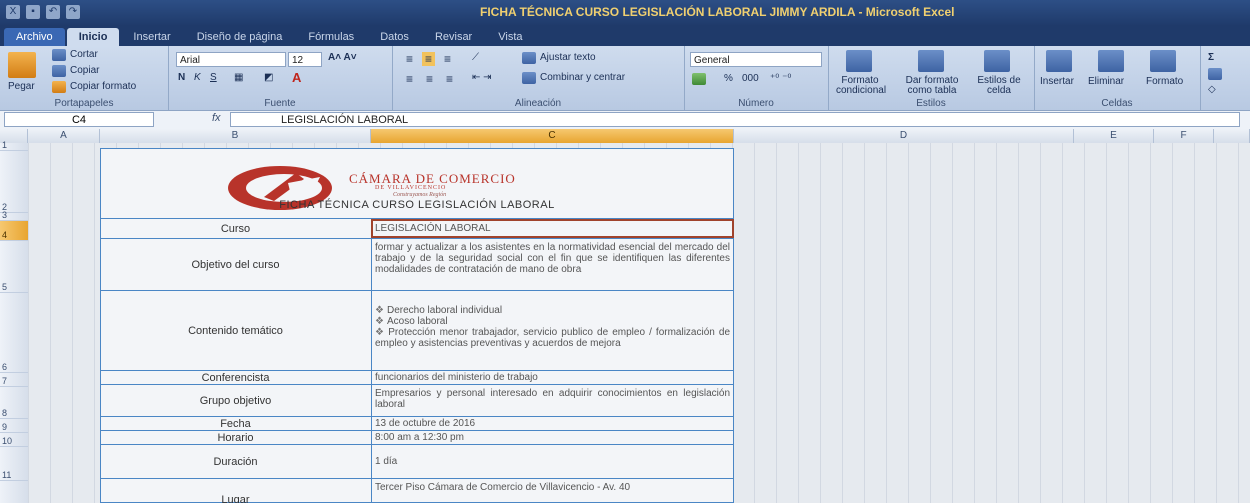 This screenshot has width=1250, height=503. Describe the element at coordinates (728, 78) in the screenshot. I see `percent-style-button: %` at that location.